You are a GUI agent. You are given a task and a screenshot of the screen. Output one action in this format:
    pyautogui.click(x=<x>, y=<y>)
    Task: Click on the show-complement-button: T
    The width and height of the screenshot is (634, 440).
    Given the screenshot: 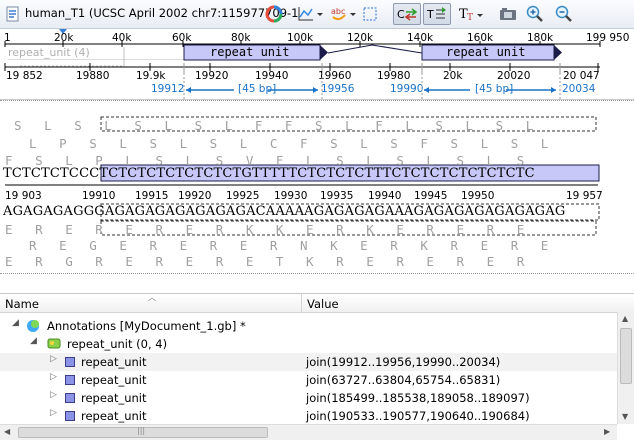 What is the action you would take?
    pyautogui.click(x=437, y=14)
    